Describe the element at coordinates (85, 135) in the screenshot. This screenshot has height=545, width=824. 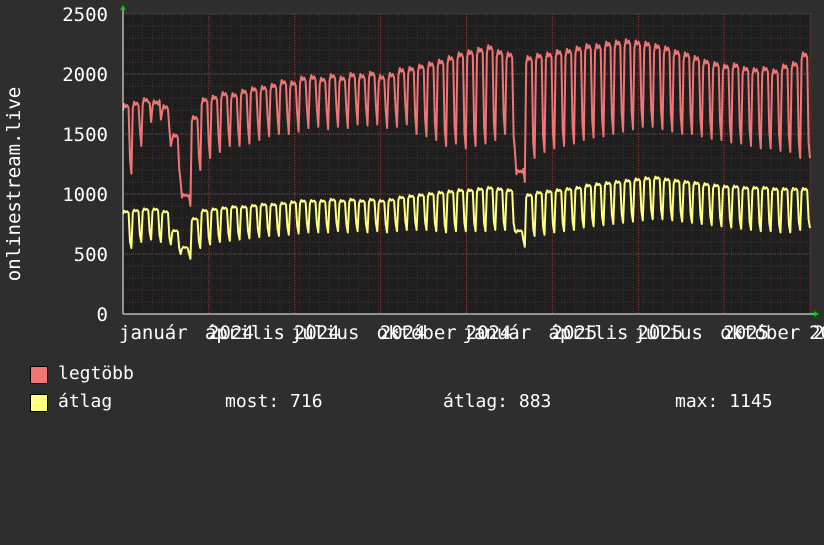
I see `y-tick-label: 1500` at that location.